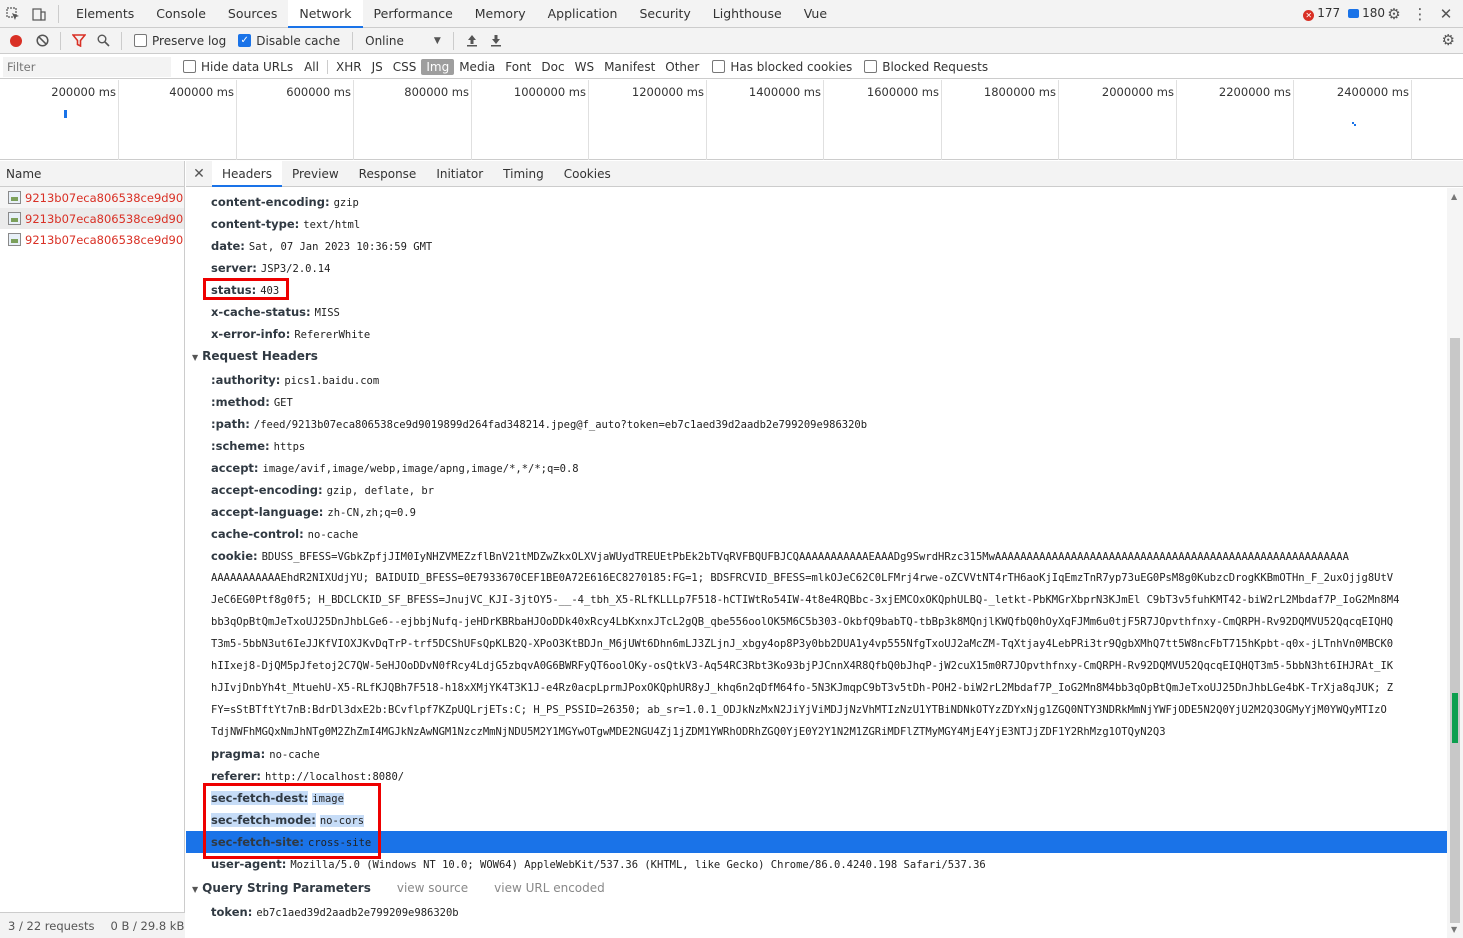 This screenshot has width=1463, height=938. What do you see at coordinates (87, 66) in the screenshot?
I see `filter-input` at bounding box center [87, 66].